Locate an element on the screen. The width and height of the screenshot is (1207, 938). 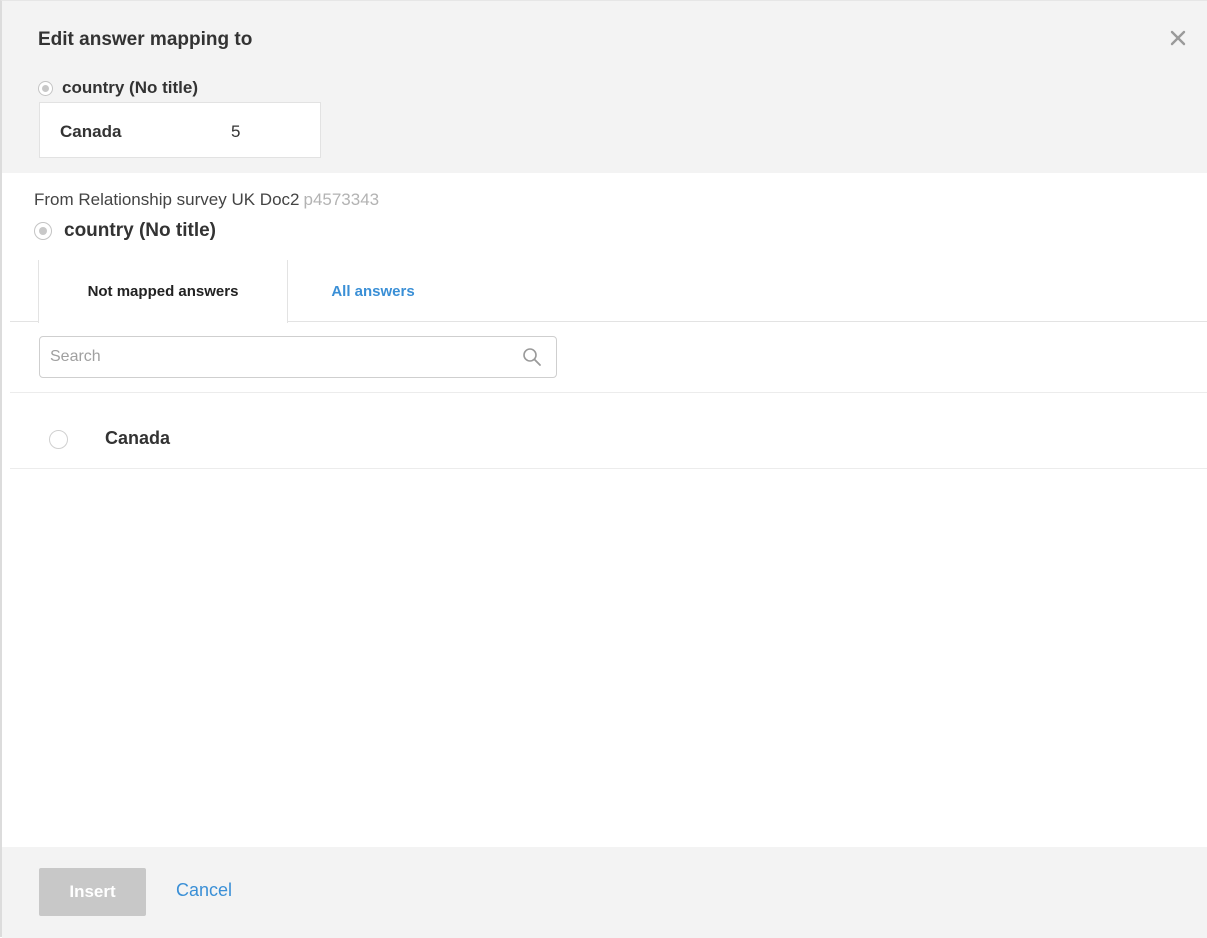
tab-not-mapped-answers: Not mapped answers is located at coordinates (163, 291).